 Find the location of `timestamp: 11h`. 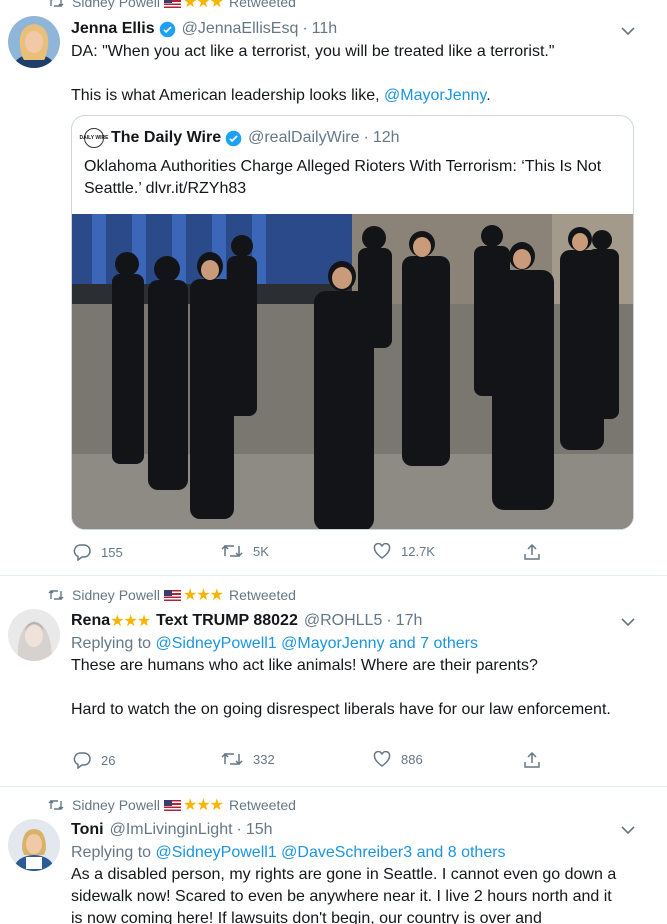

timestamp: 11h is located at coordinates (325, 29).